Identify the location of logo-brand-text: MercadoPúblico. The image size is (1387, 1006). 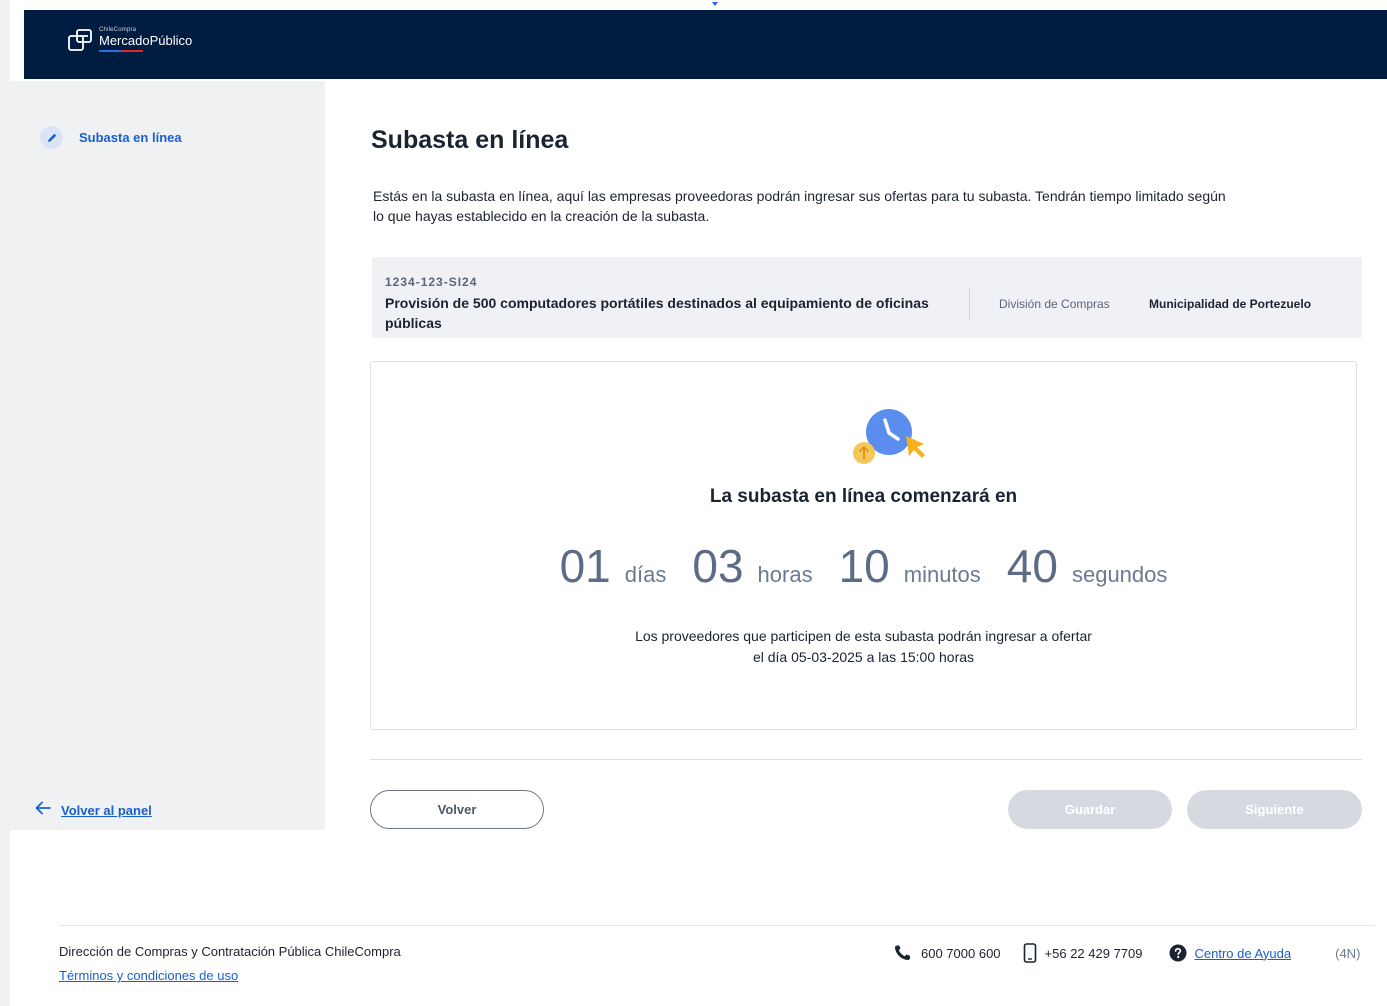
(146, 40).